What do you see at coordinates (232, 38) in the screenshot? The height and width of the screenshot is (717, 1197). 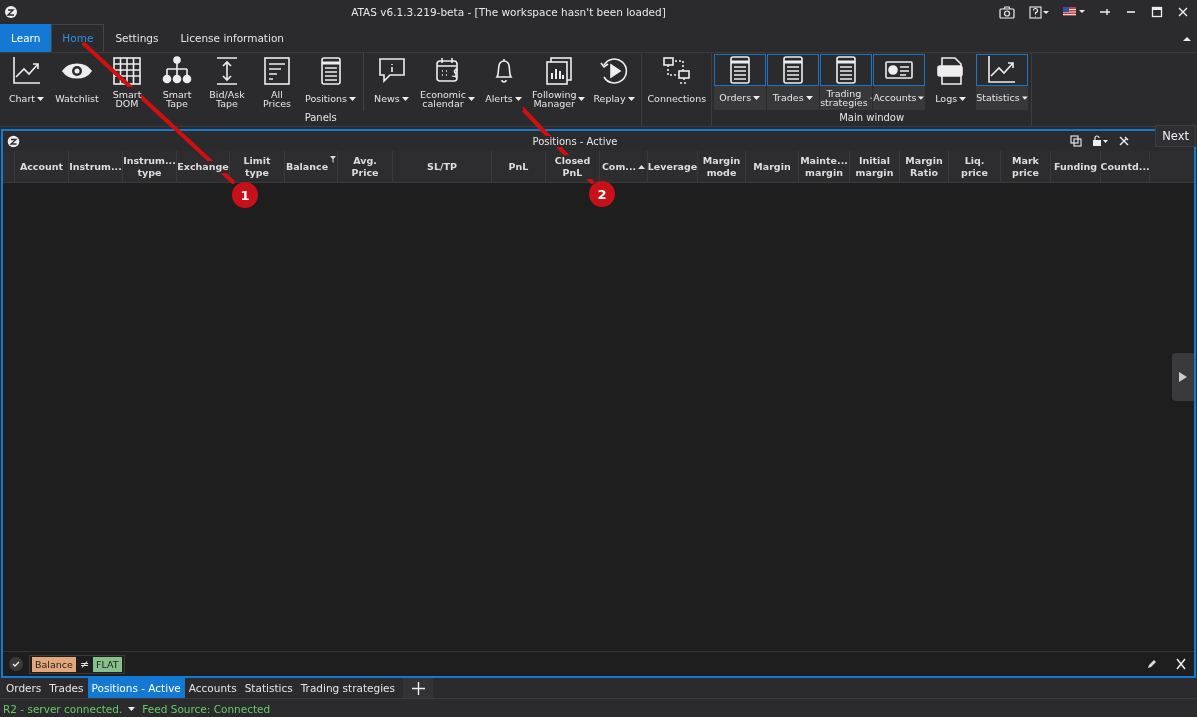 I see `menu-tab: License information` at bounding box center [232, 38].